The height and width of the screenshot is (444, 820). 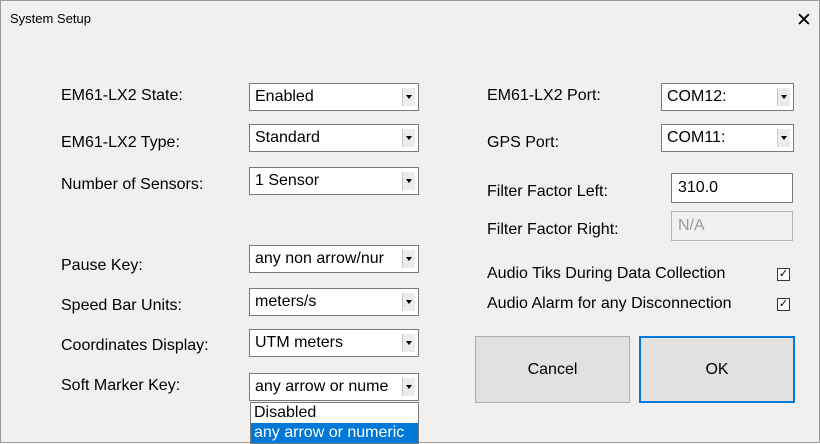 I want to click on speed-units-value: meters/s, so click(x=286, y=301).